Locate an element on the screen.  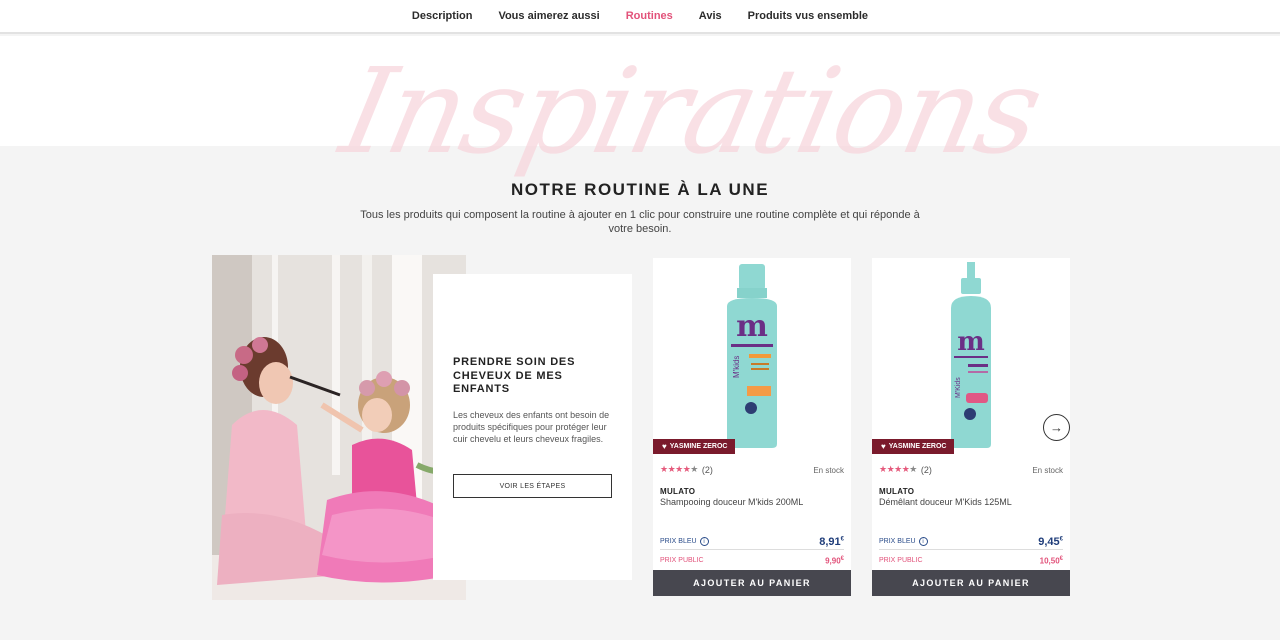
prix-bleu-row: PRIX BLEU i 8,91€ is located at coordinates (752, 542).